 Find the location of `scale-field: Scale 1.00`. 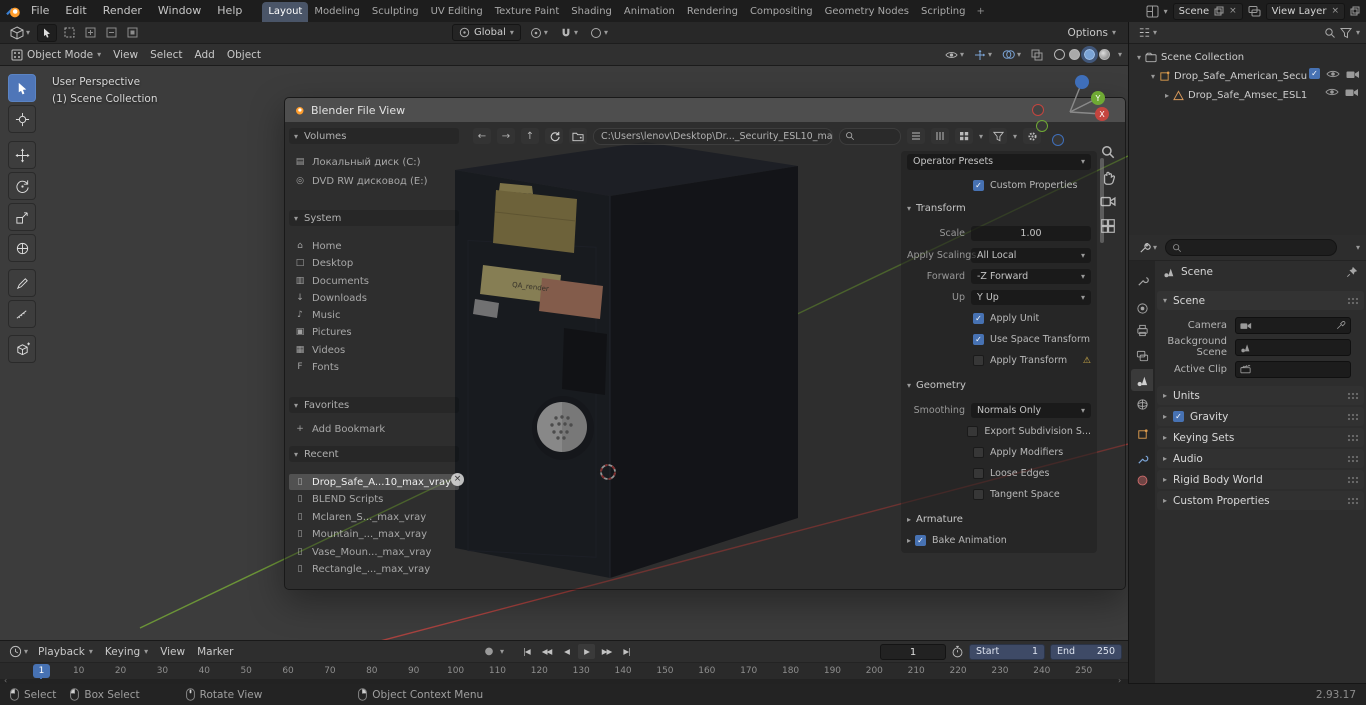

scale-field: Scale 1.00 is located at coordinates (999, 233).